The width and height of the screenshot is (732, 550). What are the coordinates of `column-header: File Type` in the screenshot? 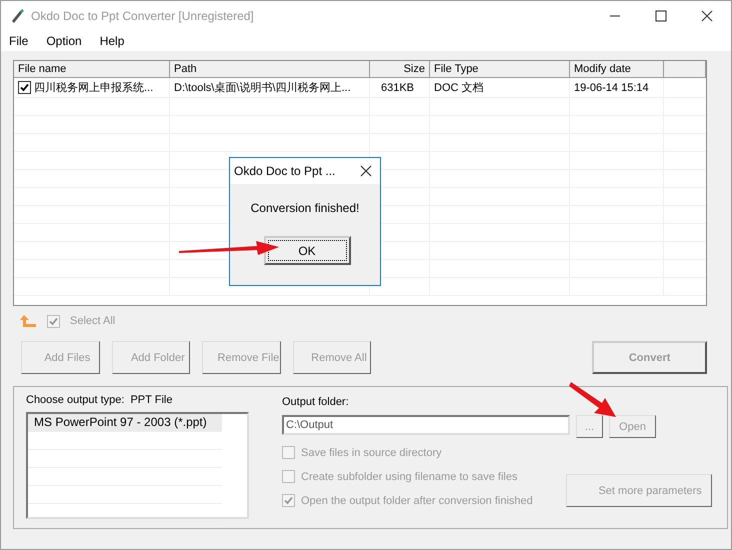 It's located at (500, 69).